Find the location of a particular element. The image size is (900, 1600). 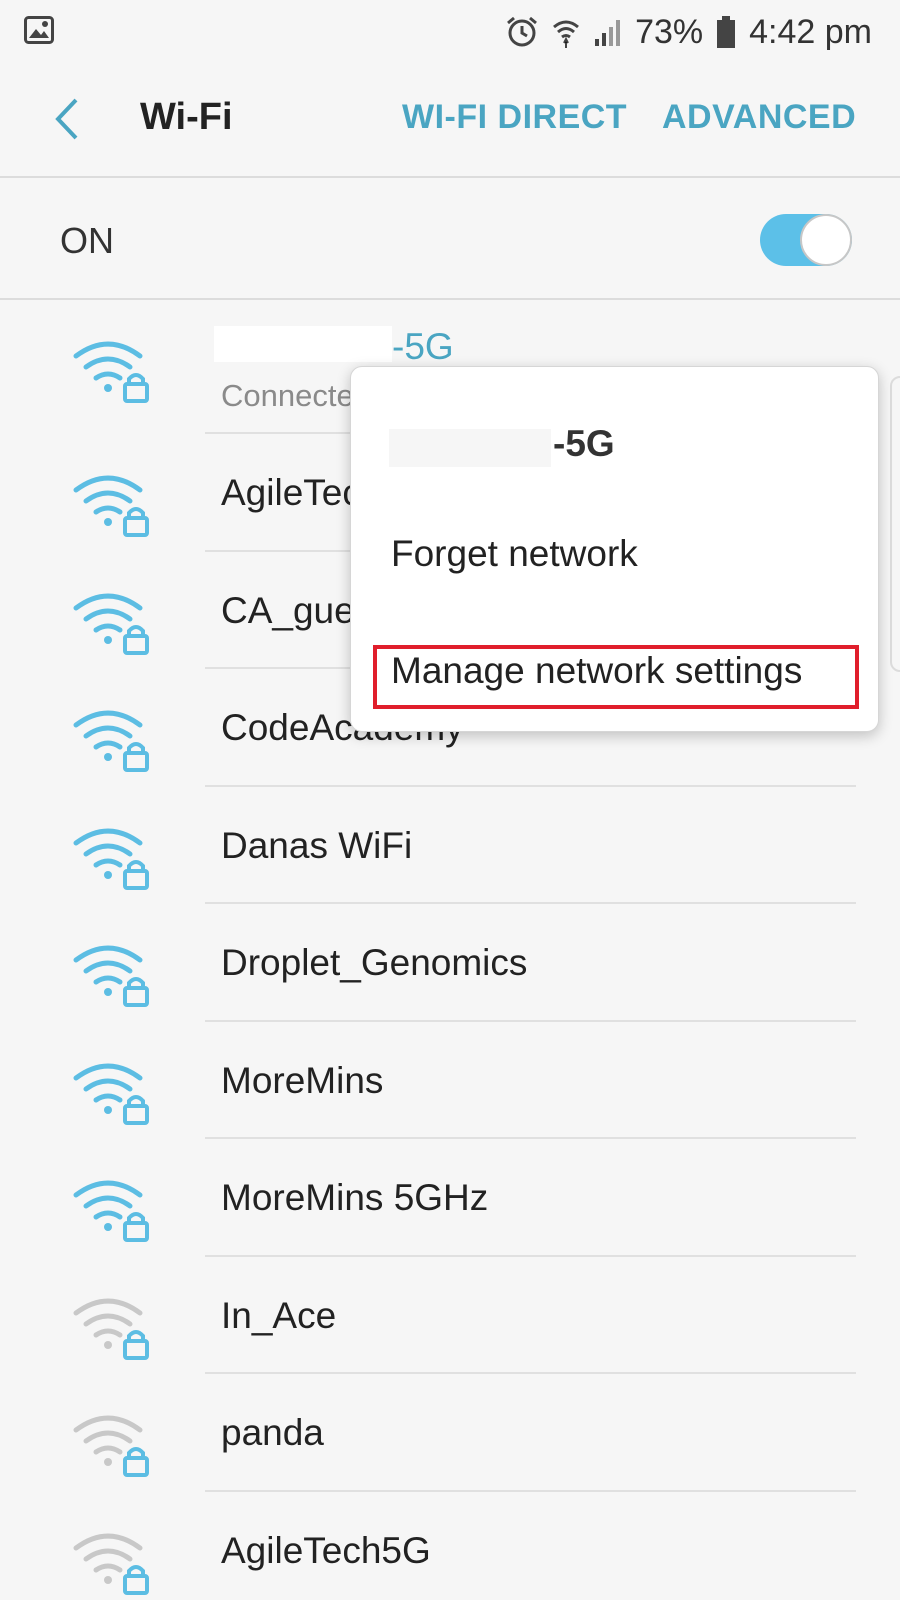

network-item: Droplet_Genomics is located at coordinates (450, 963).